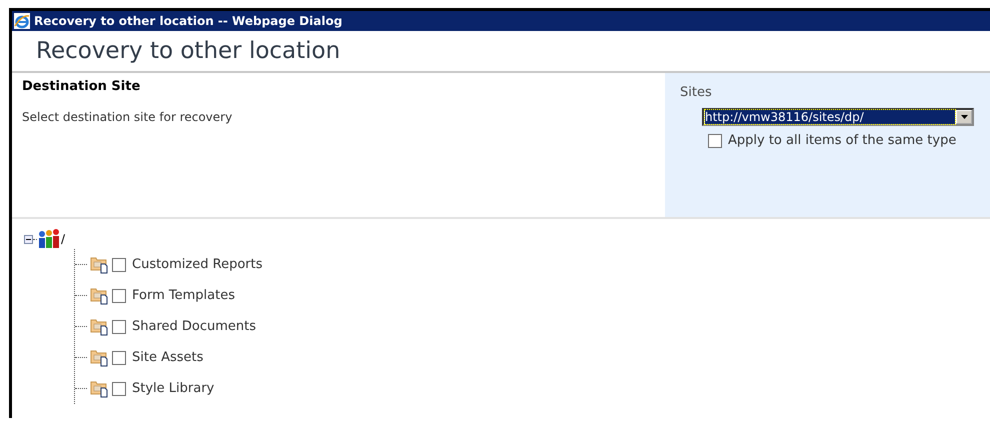  I want to click on sites-dropdown: http://vmw38116/sites/dp/, so click(838, 117).